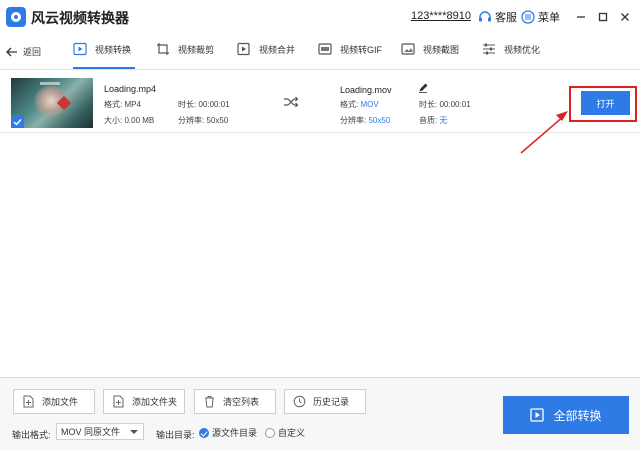  I want to click on back-label: 返回, so click(32, 52).